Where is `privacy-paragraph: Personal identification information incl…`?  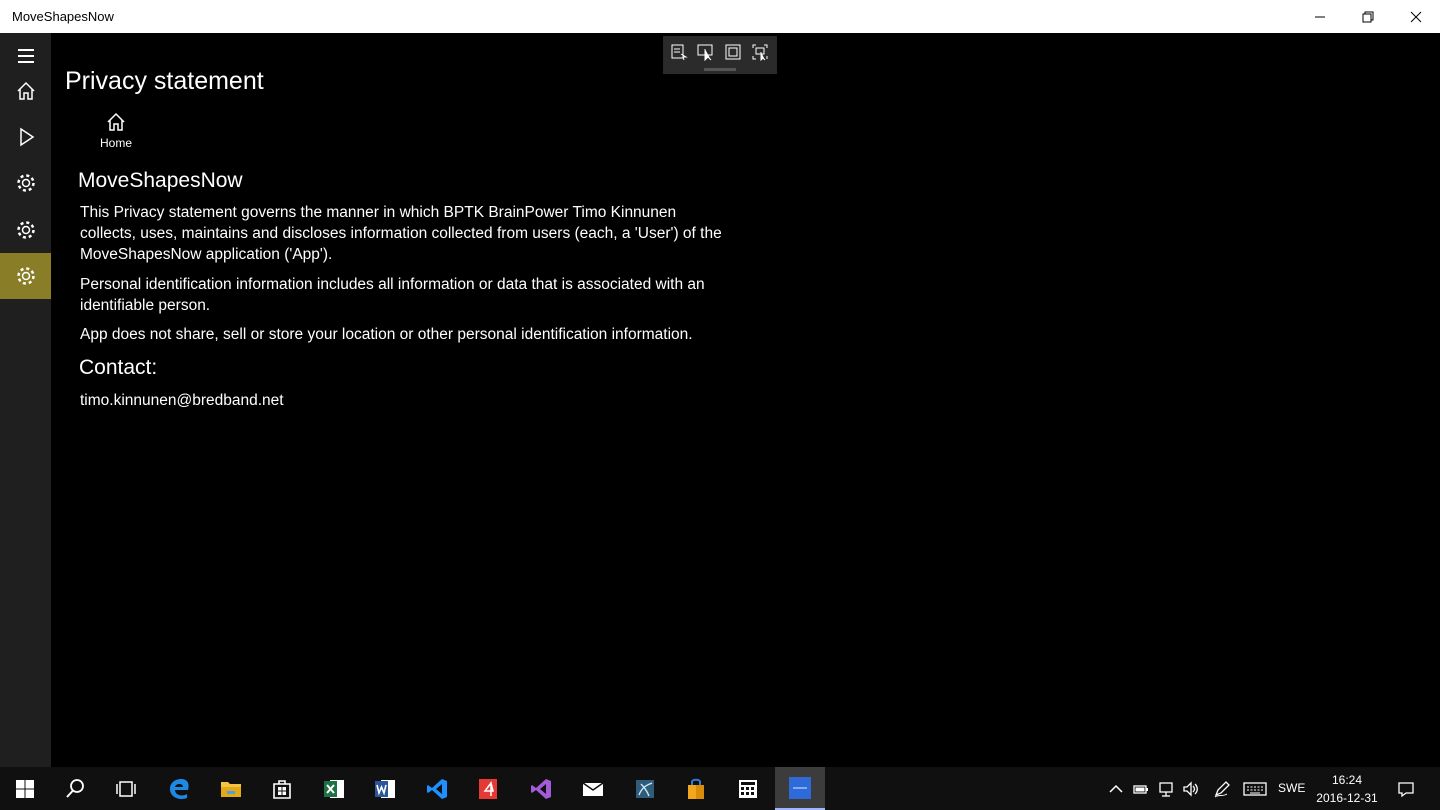 privacy-paragraph: Personal identification information incl… is located at coordinates (392, 295).